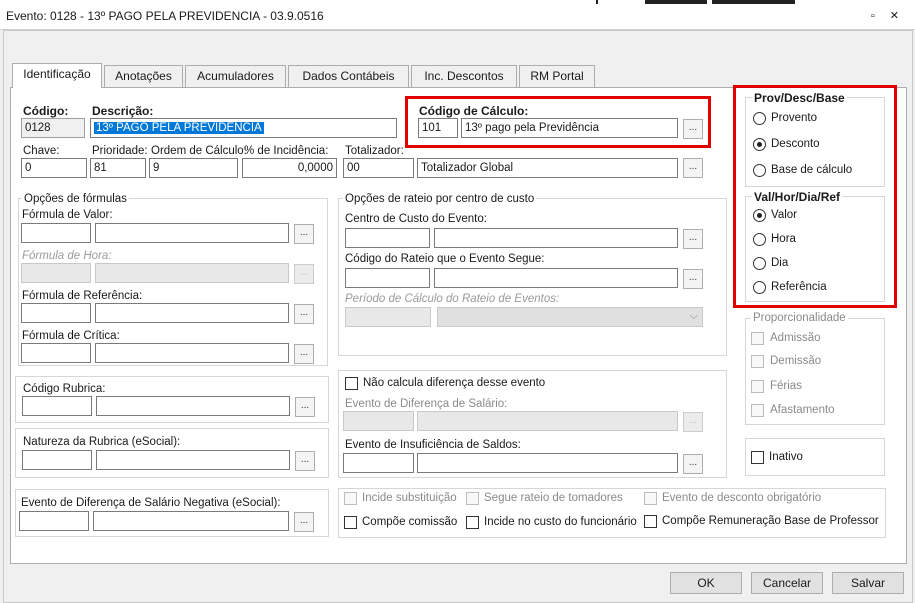  I want to click on afastamento-checkbox, so click(757, 410).